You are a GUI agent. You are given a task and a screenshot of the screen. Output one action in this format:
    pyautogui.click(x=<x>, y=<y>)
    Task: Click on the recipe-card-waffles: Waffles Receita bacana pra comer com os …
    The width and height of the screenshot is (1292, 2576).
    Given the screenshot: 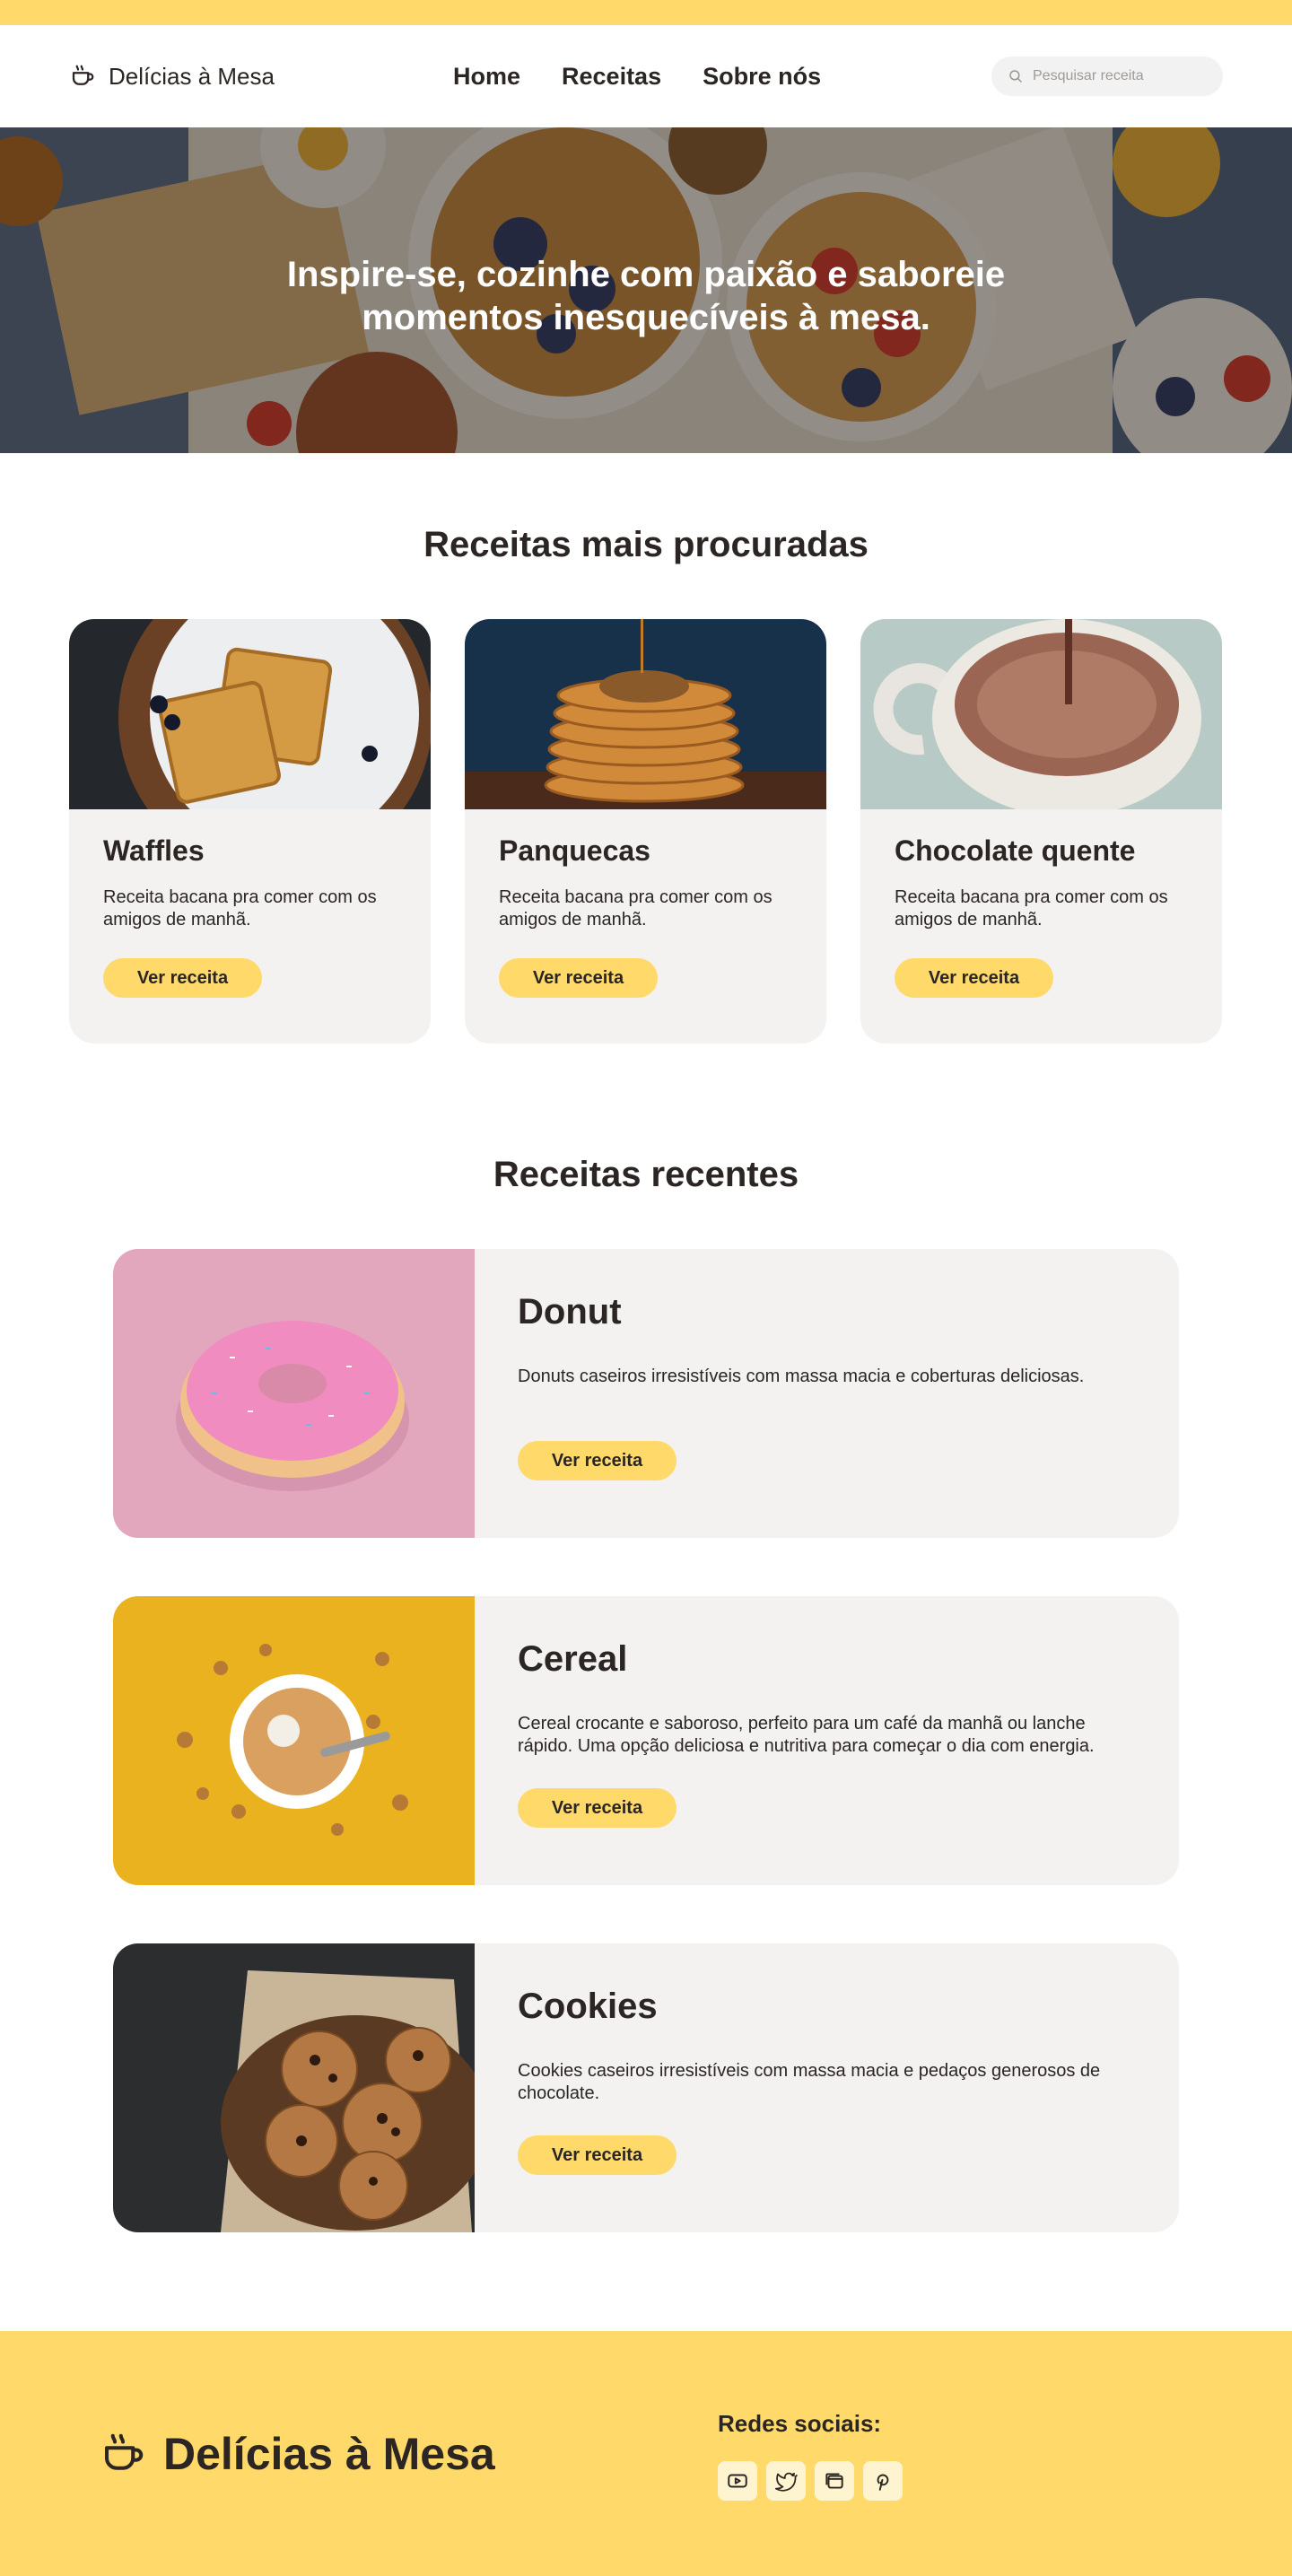 What is the action you would take?
    pyautogui.click(x=250, y=831)
    